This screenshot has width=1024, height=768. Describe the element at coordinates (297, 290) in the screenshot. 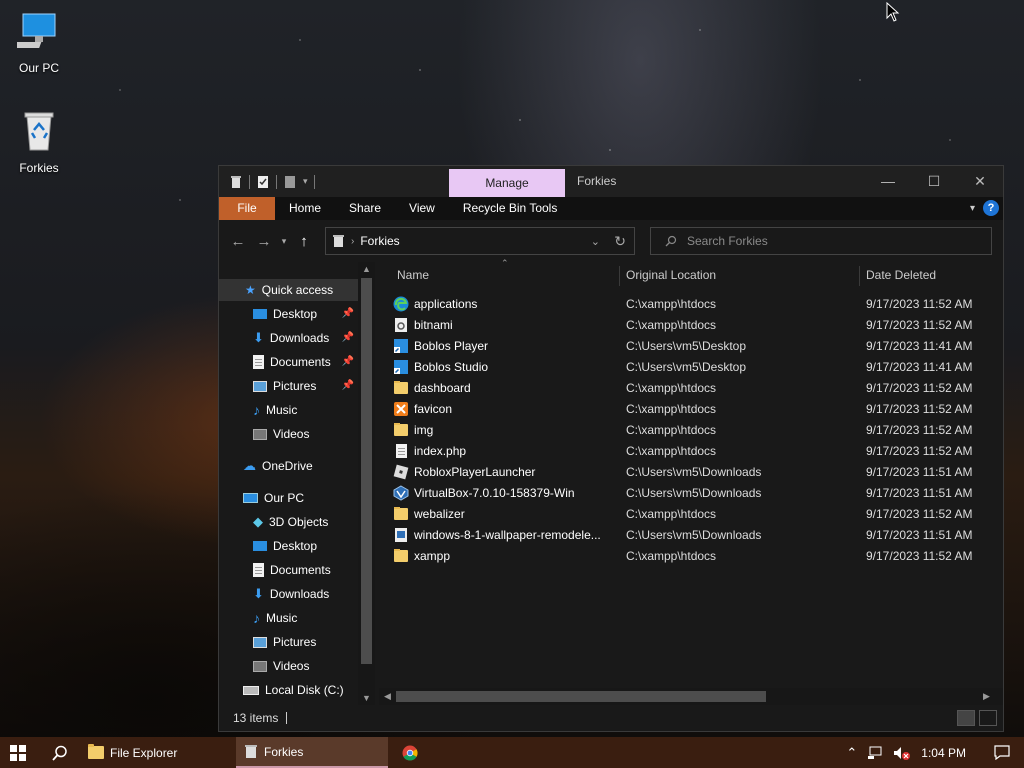

I see `nav-item-label: Quick access` at that location.